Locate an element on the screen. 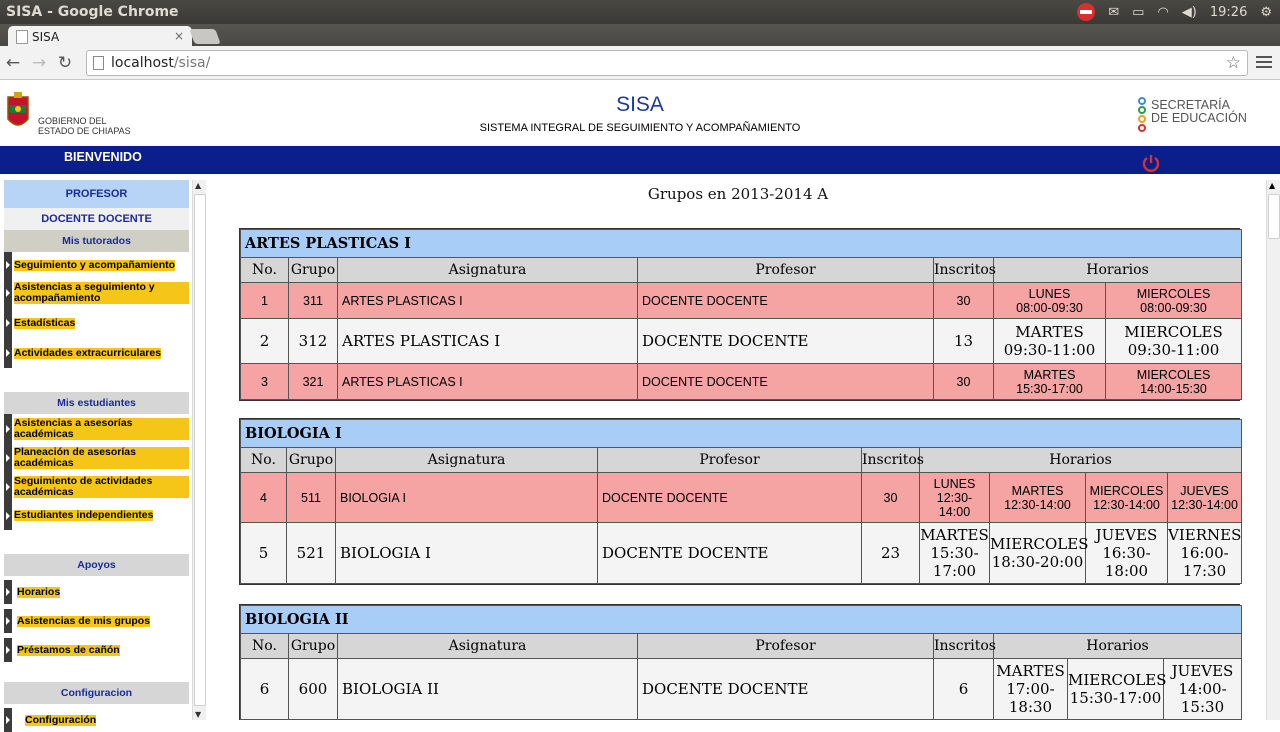  row-grupo: 521 is located at coordinates (311, 553).